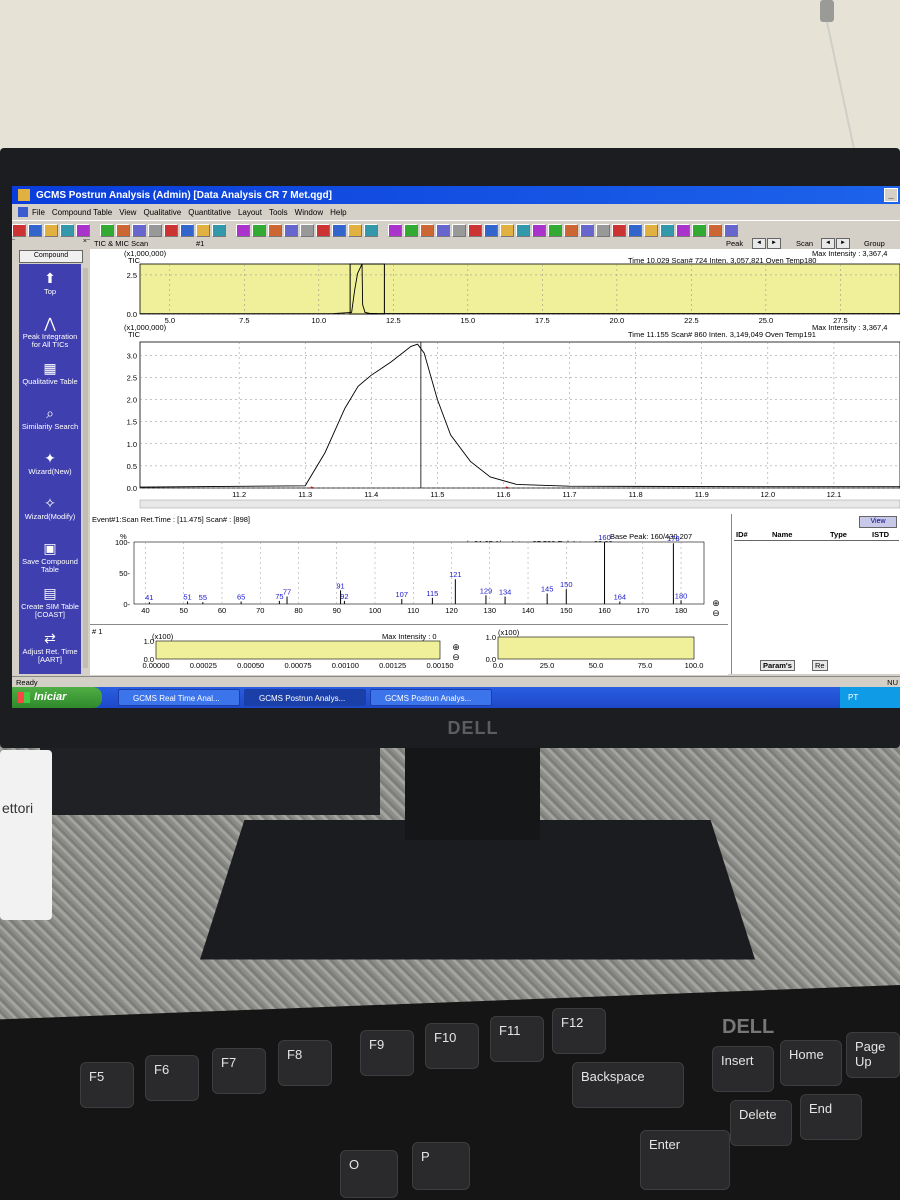  I want to click on sidebar-item-save-table: ▣ Save Compound Table, so click(50, 557).